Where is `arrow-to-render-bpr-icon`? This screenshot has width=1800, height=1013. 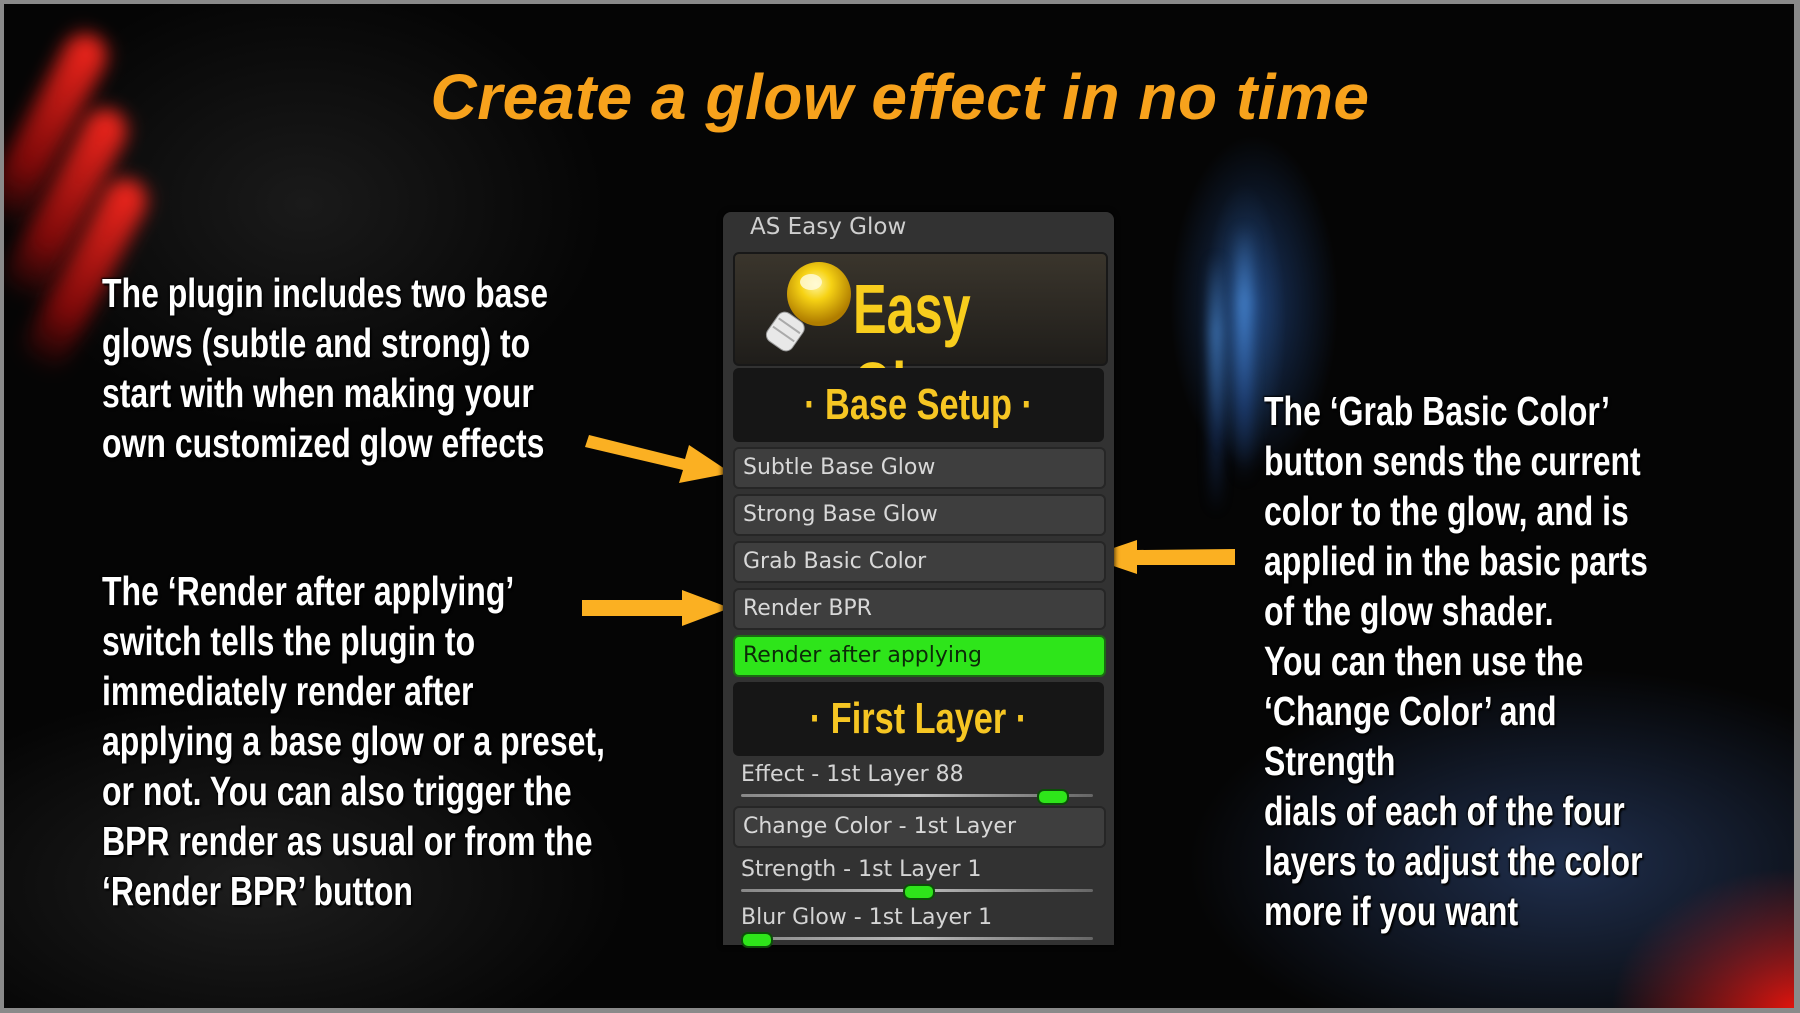
arrow-to-render-bpr-icon is located at coordinates (656, 608).